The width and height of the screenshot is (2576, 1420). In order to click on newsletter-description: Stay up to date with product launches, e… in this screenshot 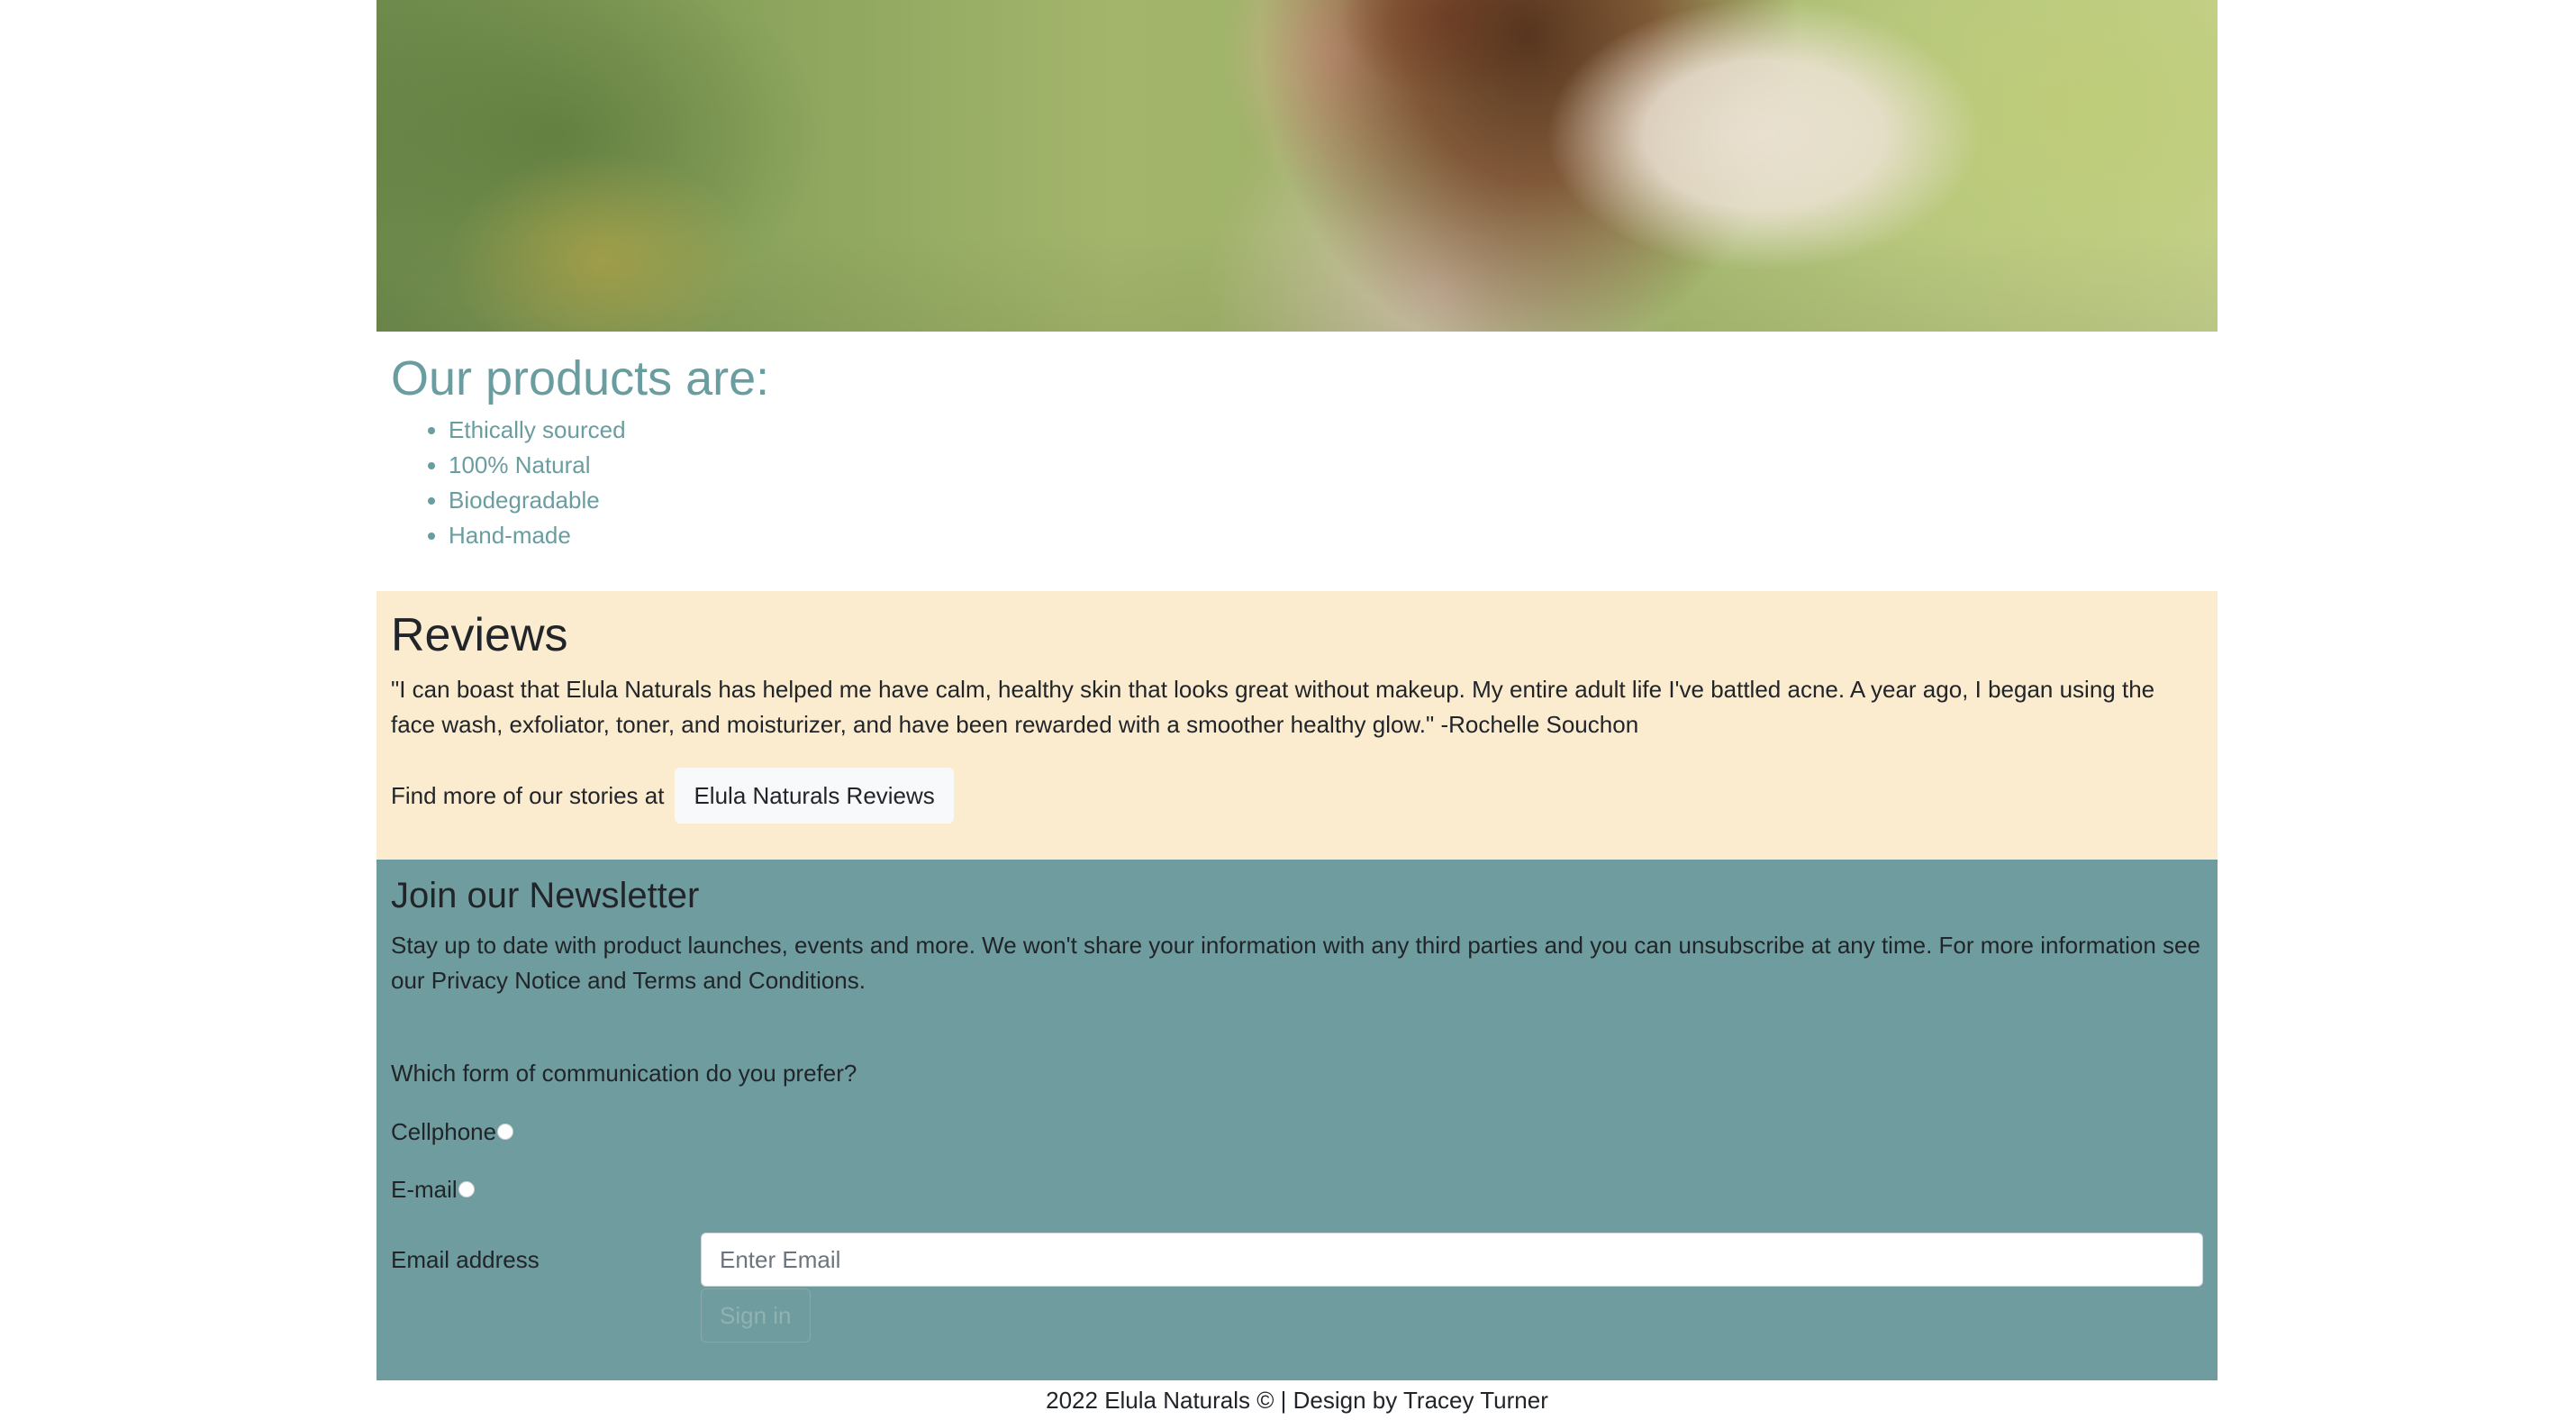, I will do `click(1295, 963)`.